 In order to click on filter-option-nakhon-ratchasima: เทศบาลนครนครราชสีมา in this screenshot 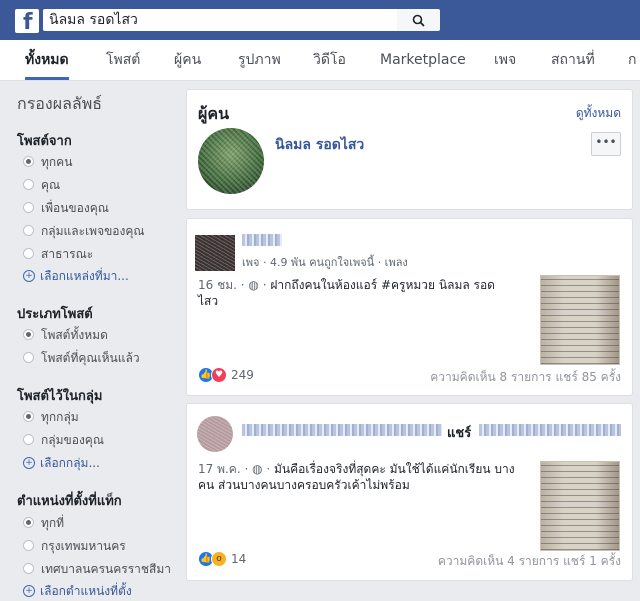, I will do `click(97, 569)`.